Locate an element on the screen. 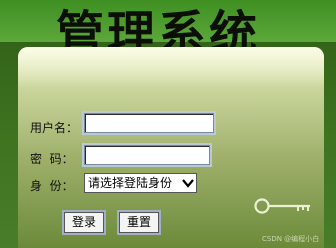 The image size is (336, 248). role-select-value: 请选择登陆身份 is located at coordinates (130, 183).